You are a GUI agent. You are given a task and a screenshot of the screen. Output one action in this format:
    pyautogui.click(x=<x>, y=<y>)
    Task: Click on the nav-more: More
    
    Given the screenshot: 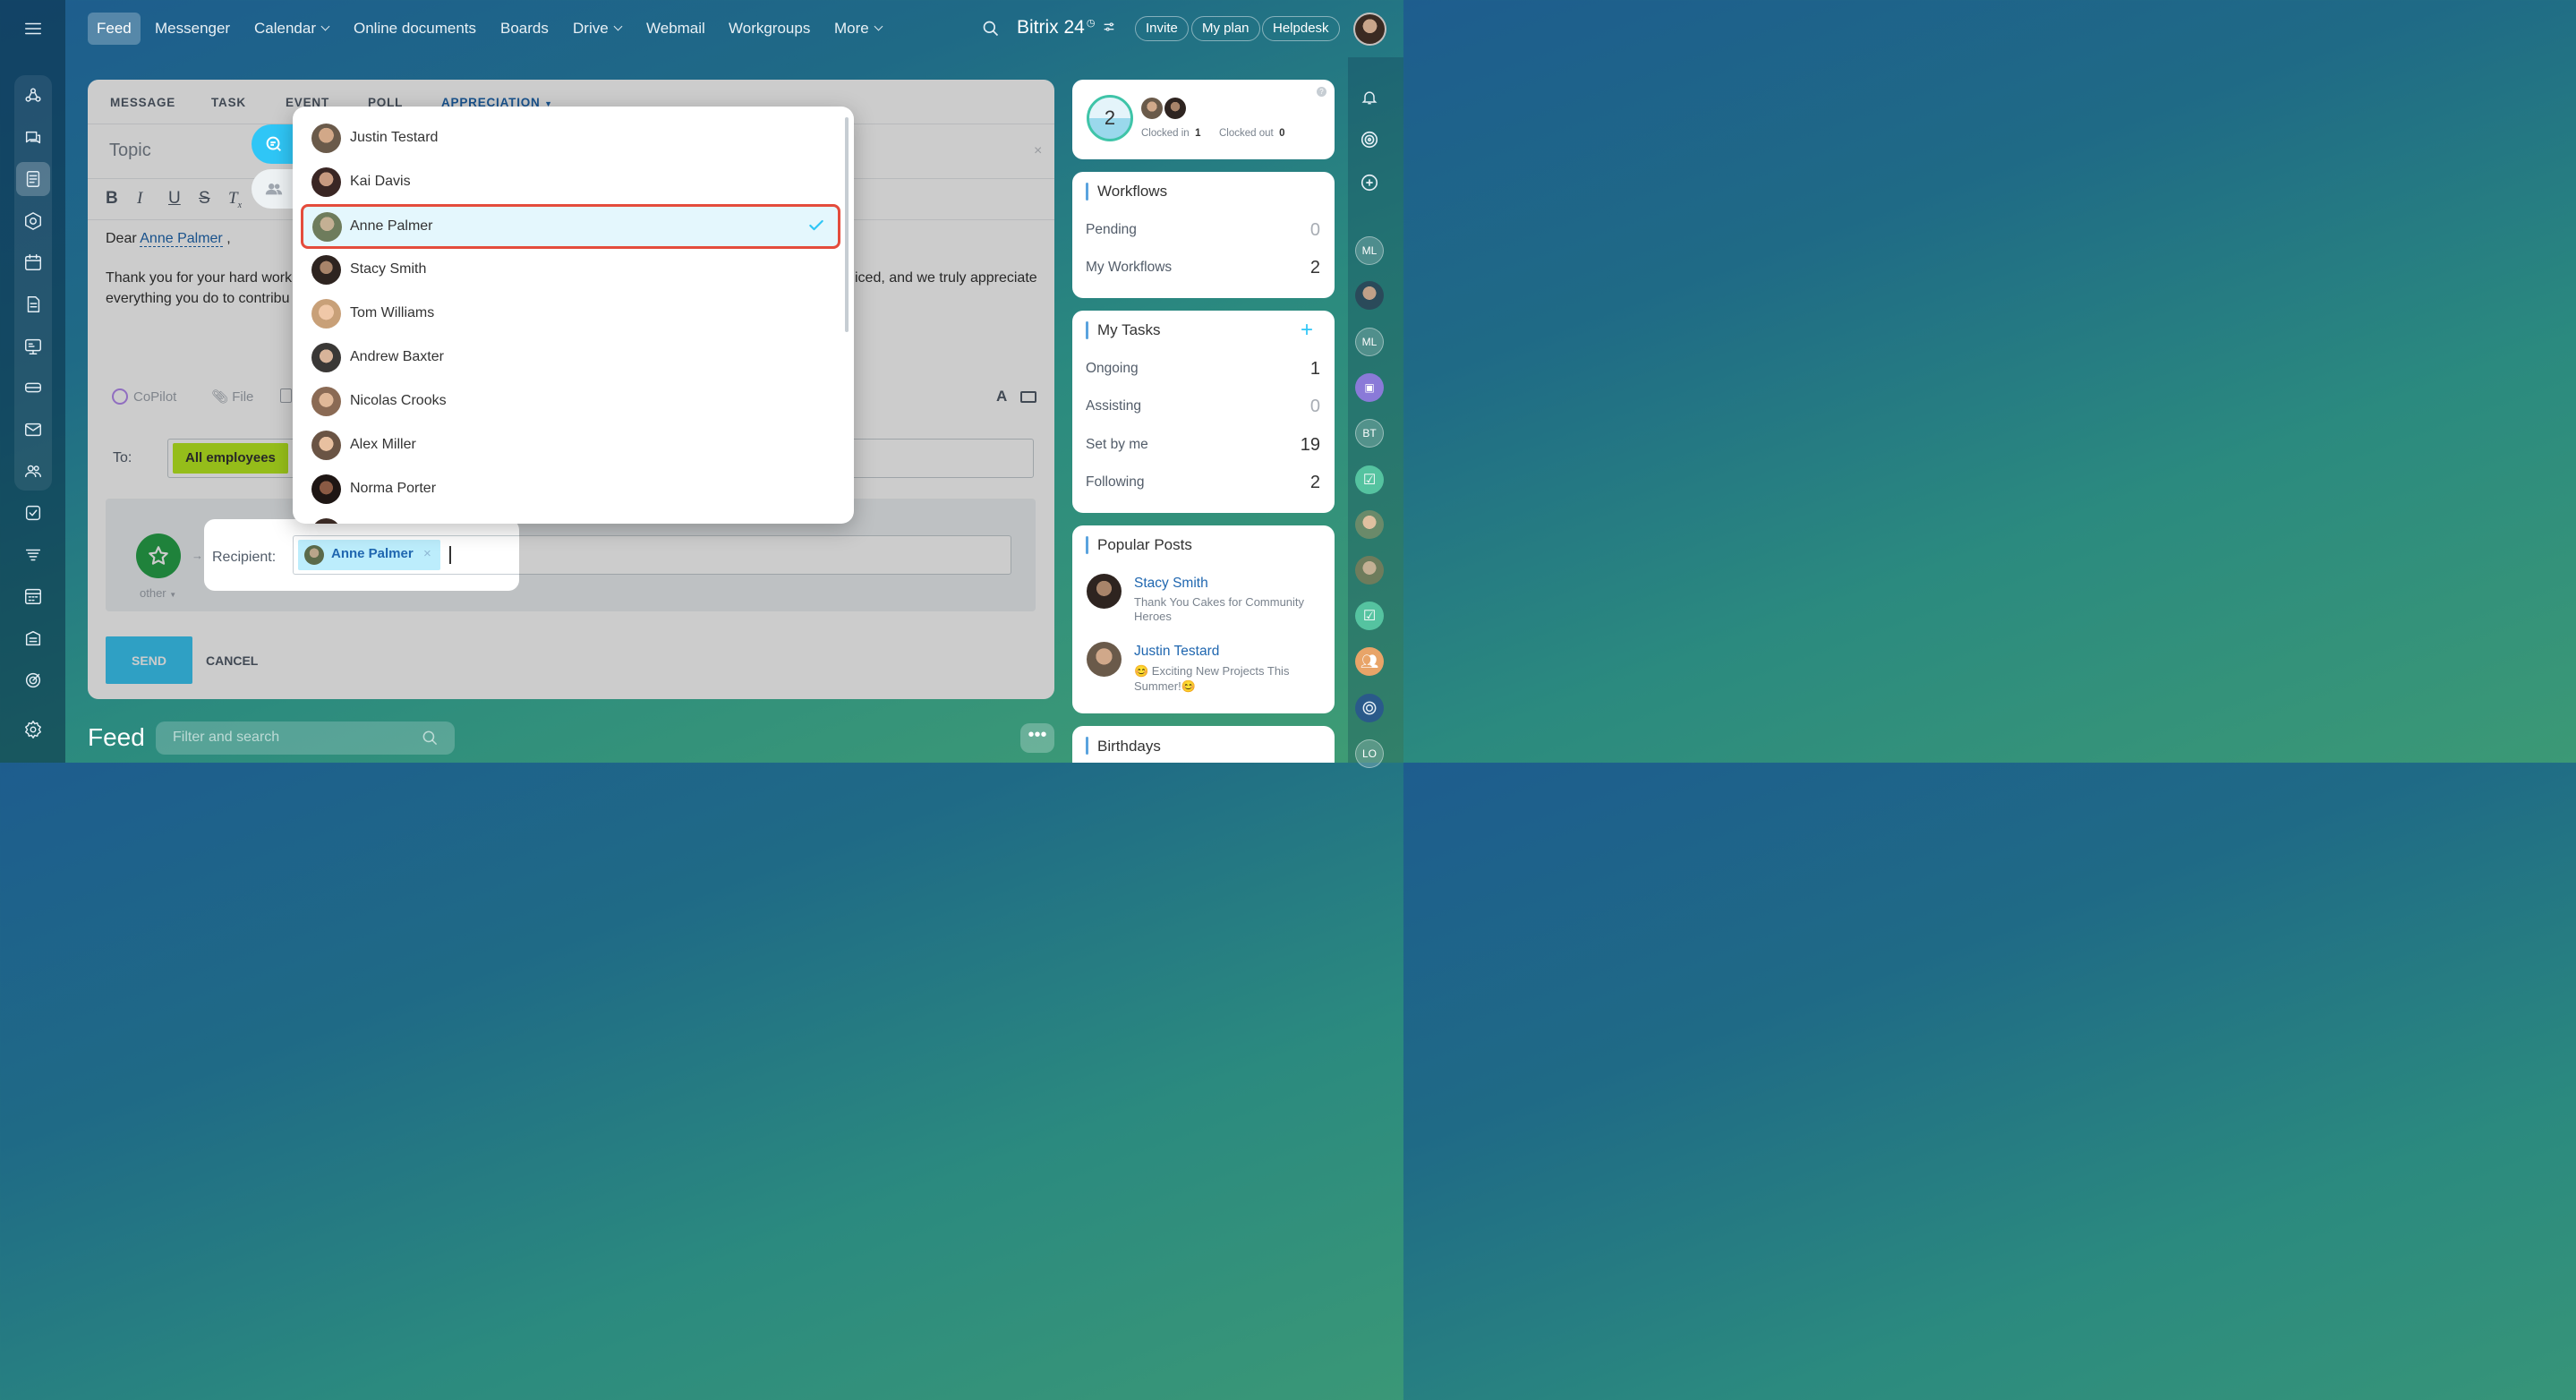 What is the action you would take?
    pyautogui.click(x=858, y=29)
    